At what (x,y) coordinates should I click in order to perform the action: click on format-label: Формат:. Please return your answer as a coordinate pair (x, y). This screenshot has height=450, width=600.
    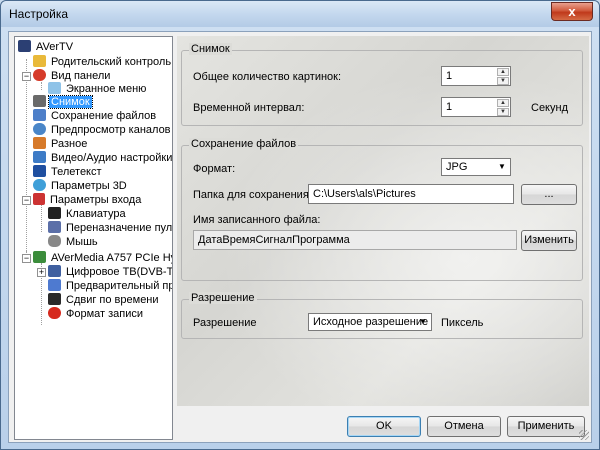
    Looking at the image, I should click on (214, 169).